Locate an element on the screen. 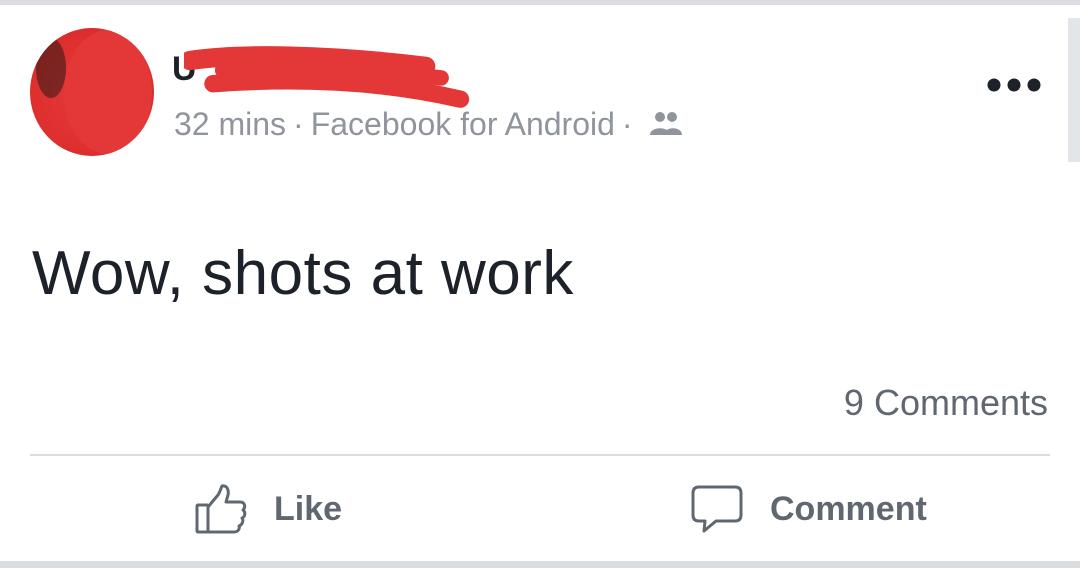 The image size is (1080, 568). scrollbar is located at coordinates (1074, 90).